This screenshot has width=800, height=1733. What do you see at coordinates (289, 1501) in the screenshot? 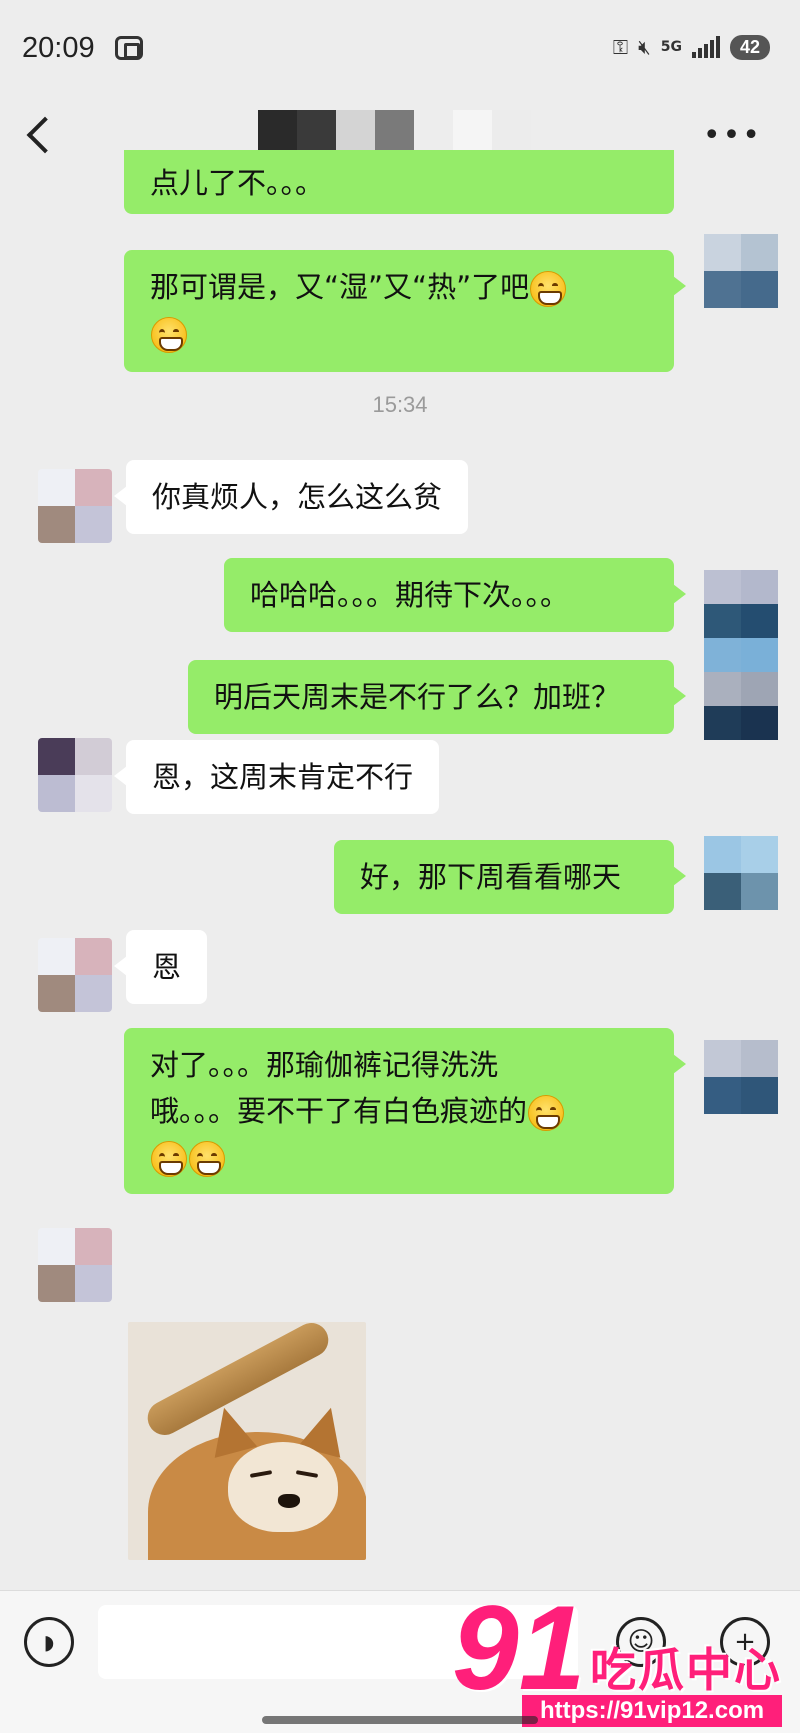
I see `dog-nose` at bounding box center [289, 1501].